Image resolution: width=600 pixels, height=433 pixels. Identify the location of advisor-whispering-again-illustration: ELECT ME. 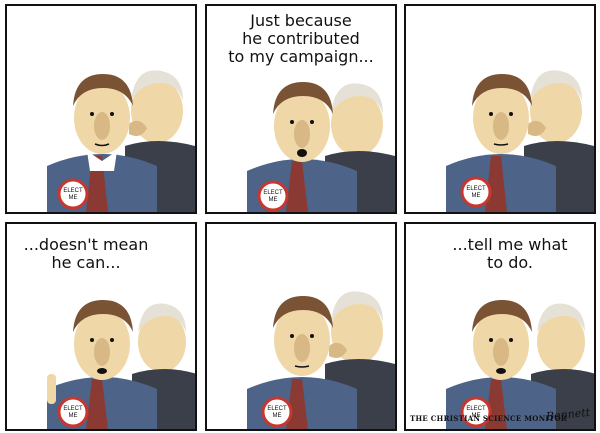
(321, 360).